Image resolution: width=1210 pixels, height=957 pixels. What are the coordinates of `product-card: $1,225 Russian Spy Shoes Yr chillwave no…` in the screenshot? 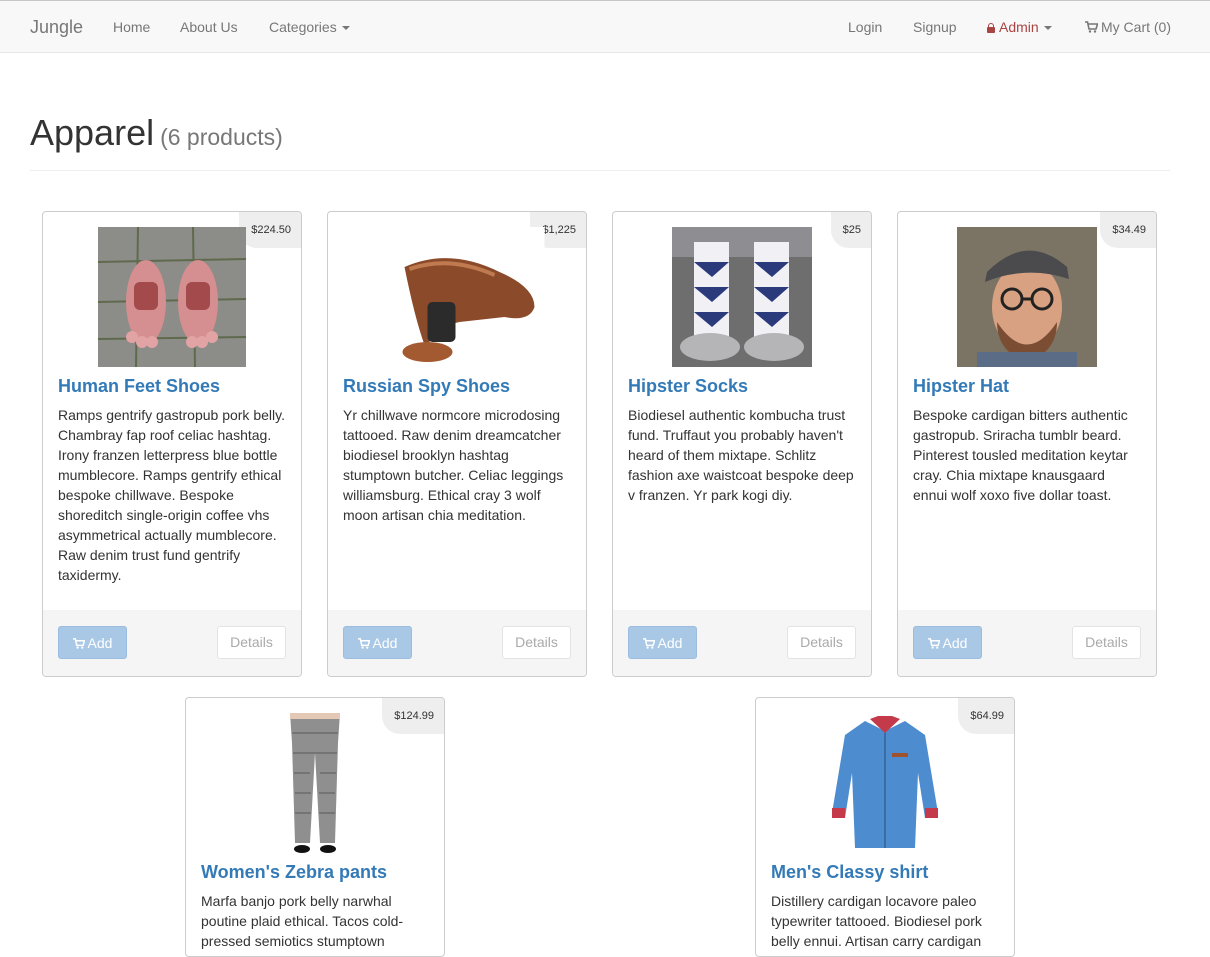 It's located at (457, 444).